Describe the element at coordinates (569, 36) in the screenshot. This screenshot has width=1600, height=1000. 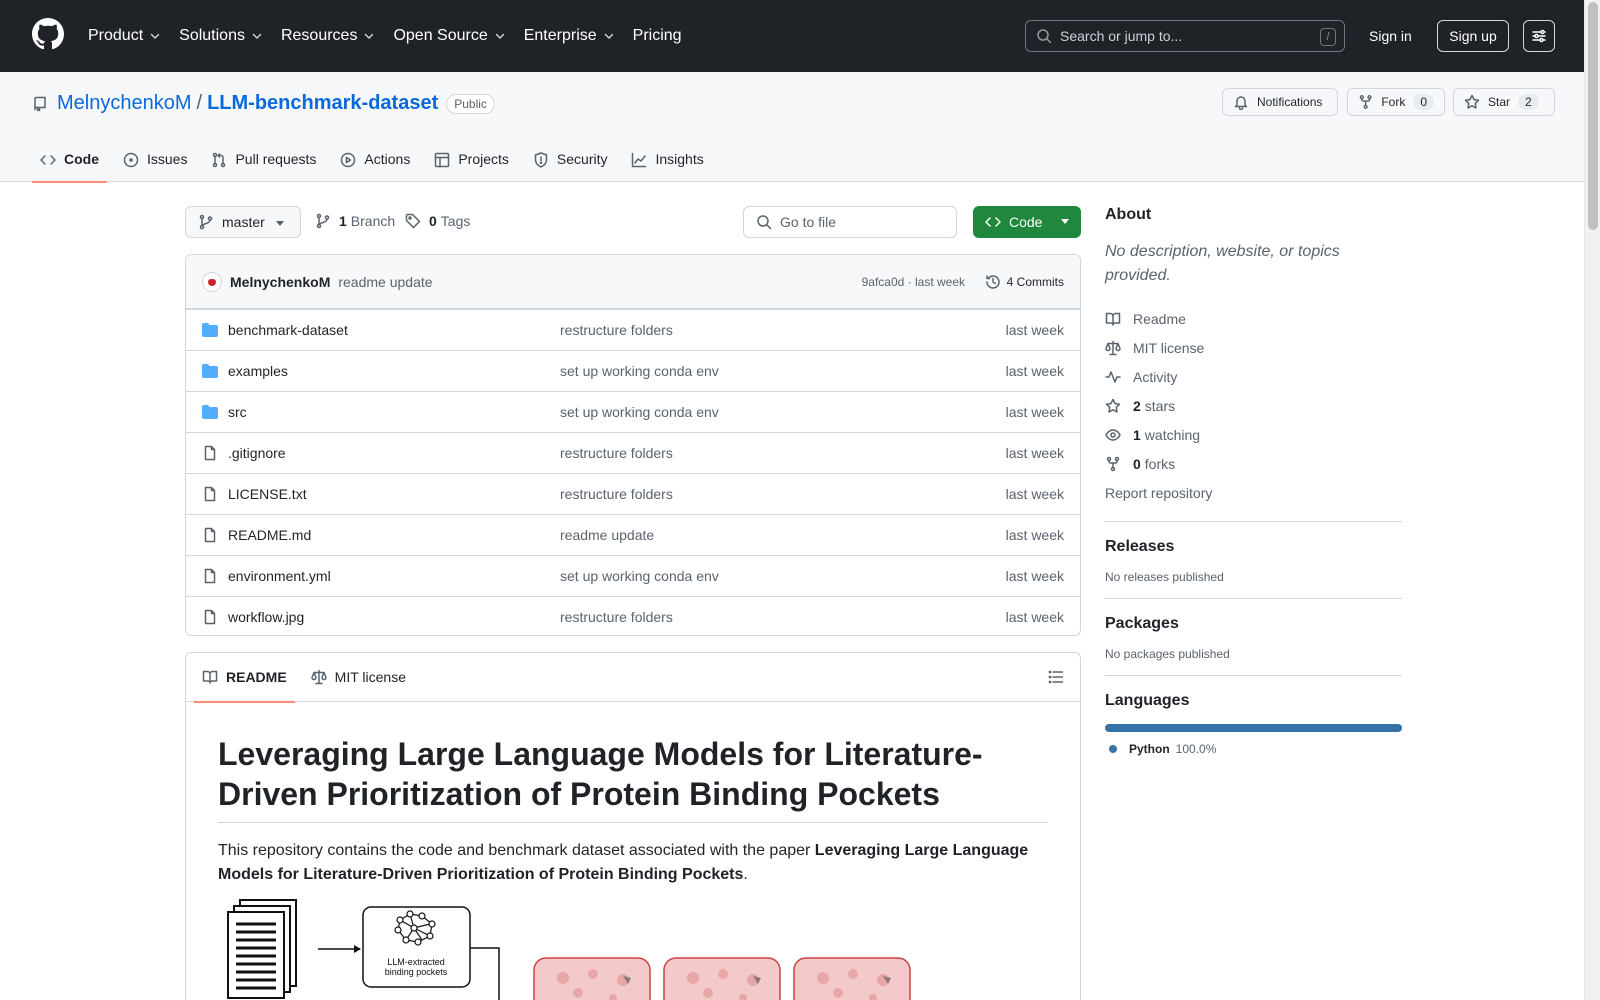
I see `nav-enterprise: Enterprise` at that location.